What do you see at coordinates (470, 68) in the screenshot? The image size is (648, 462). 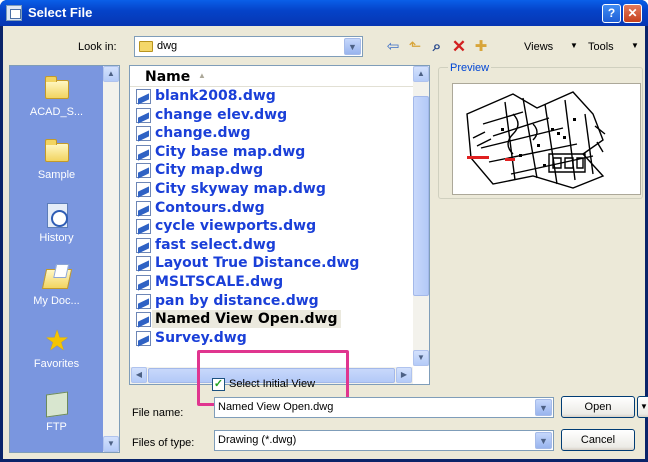 I see `preview-label: Preview` at bounding box center [470, 68].